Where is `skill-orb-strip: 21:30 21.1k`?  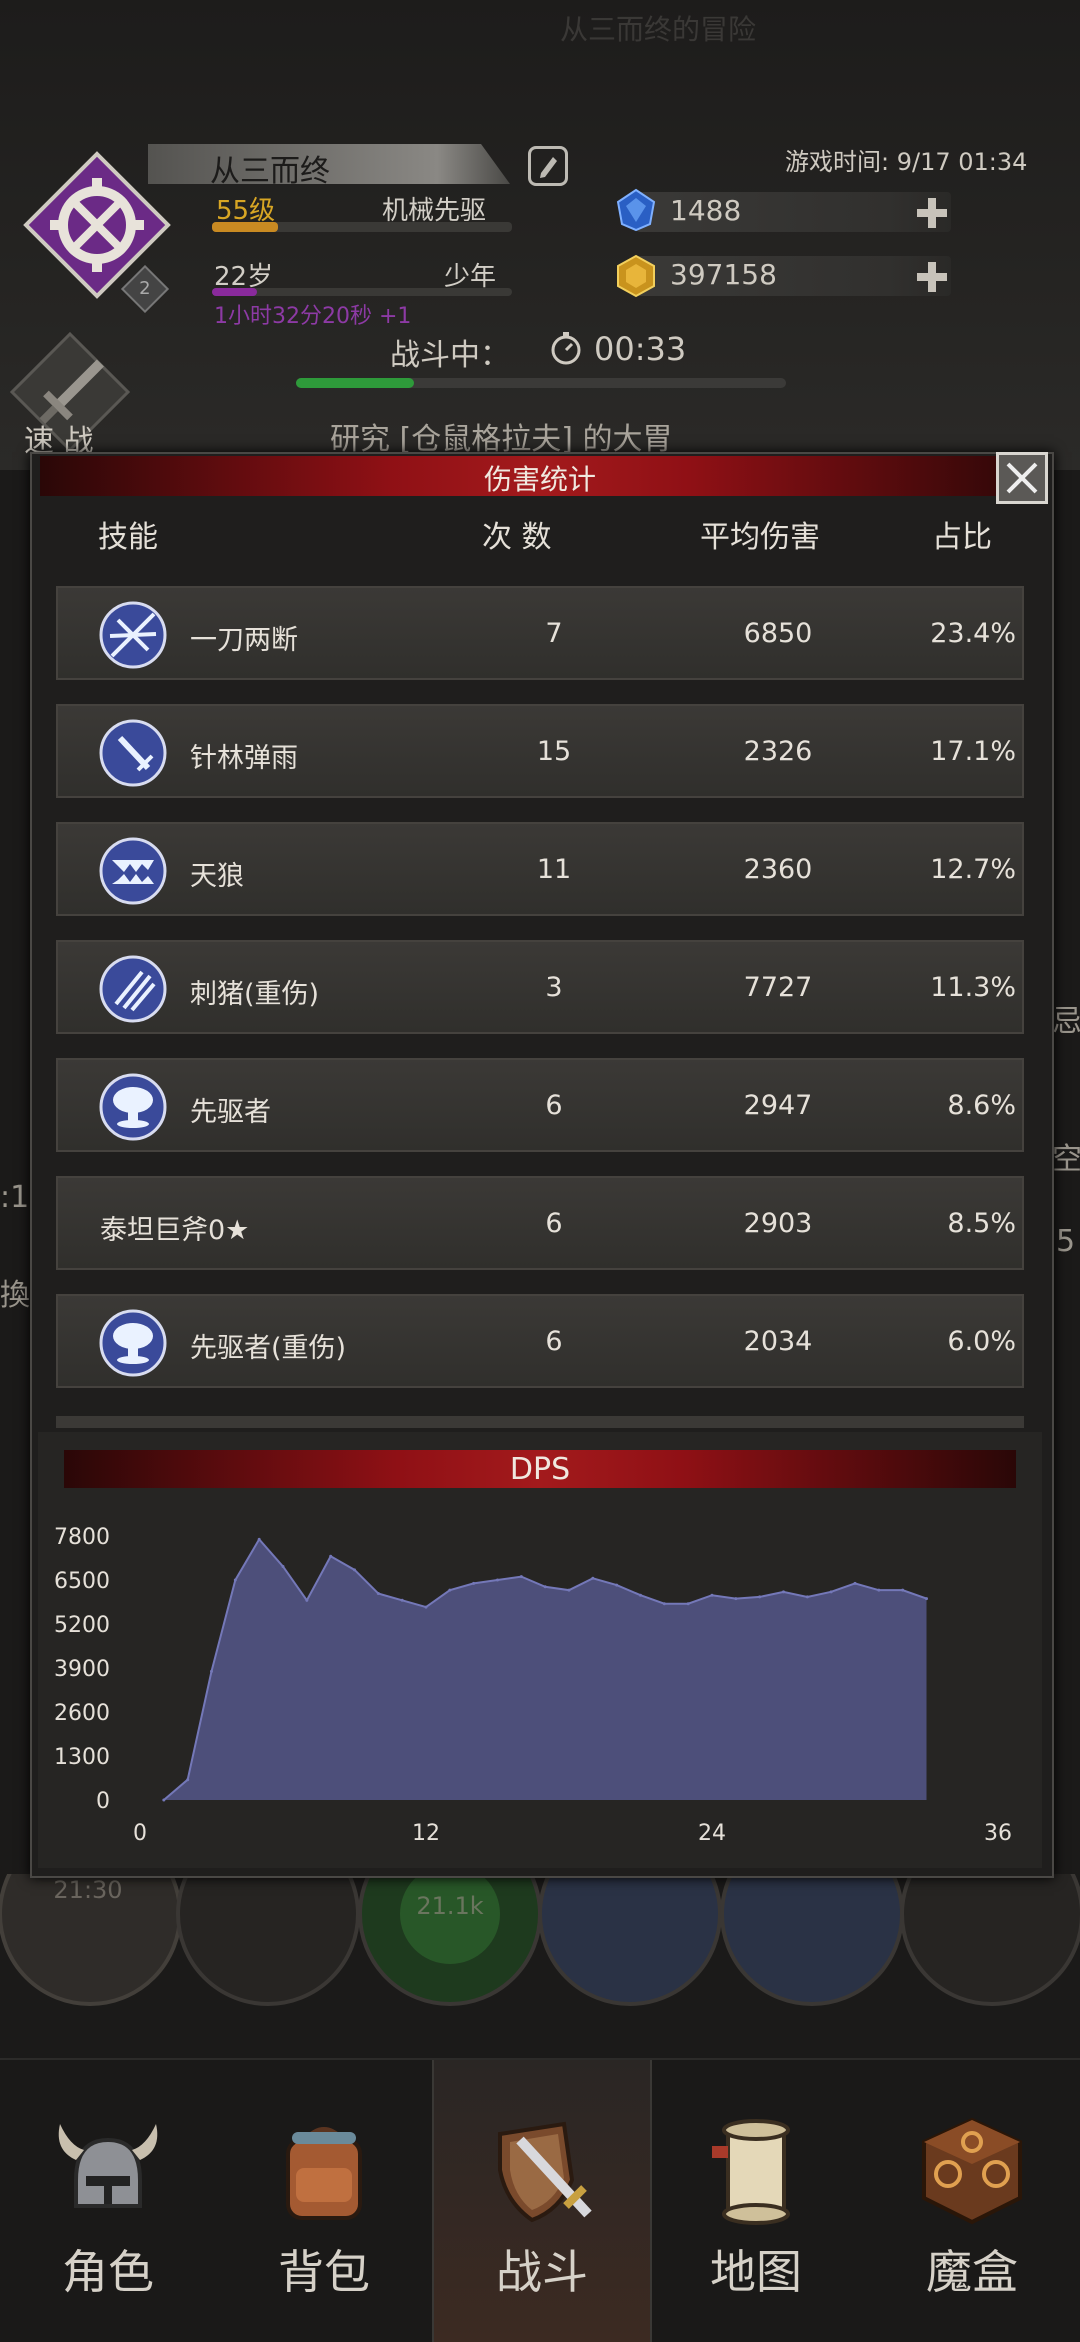 skill-orb-strip: 21:30 21.1k is located at coordinates (540, 1940).